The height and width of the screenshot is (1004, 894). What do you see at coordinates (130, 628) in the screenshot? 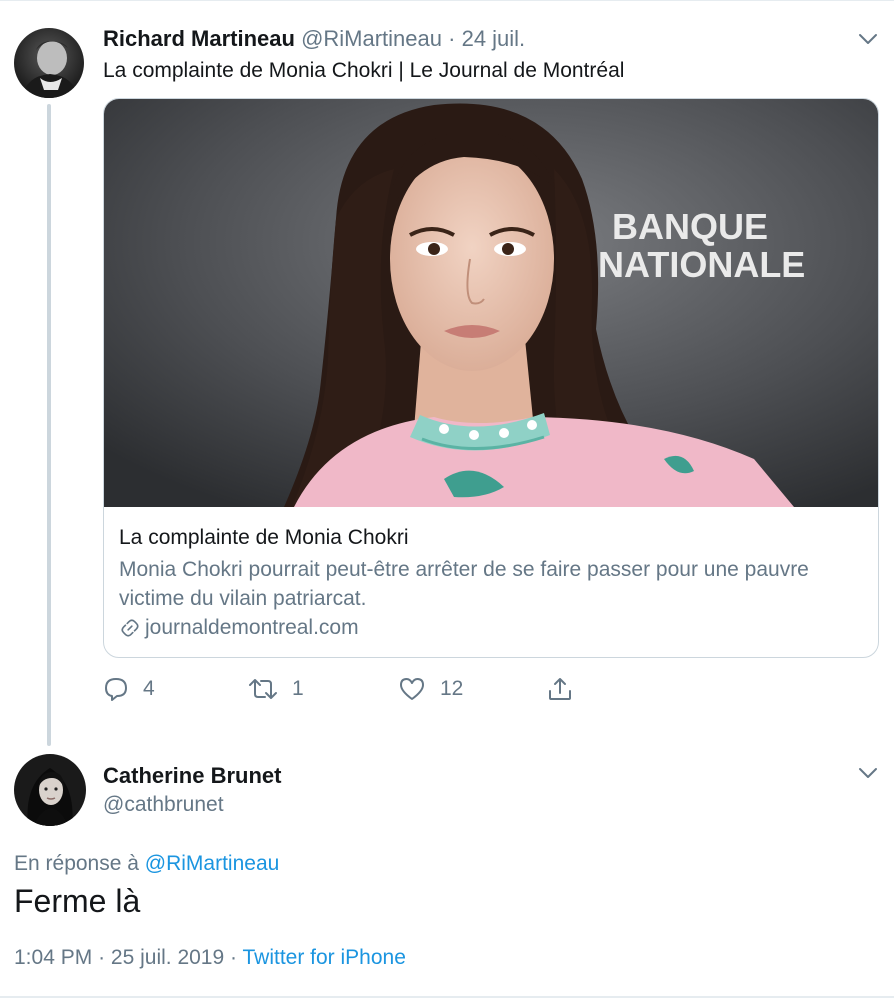
I see `link-icon` at bounding box center [130, 628].